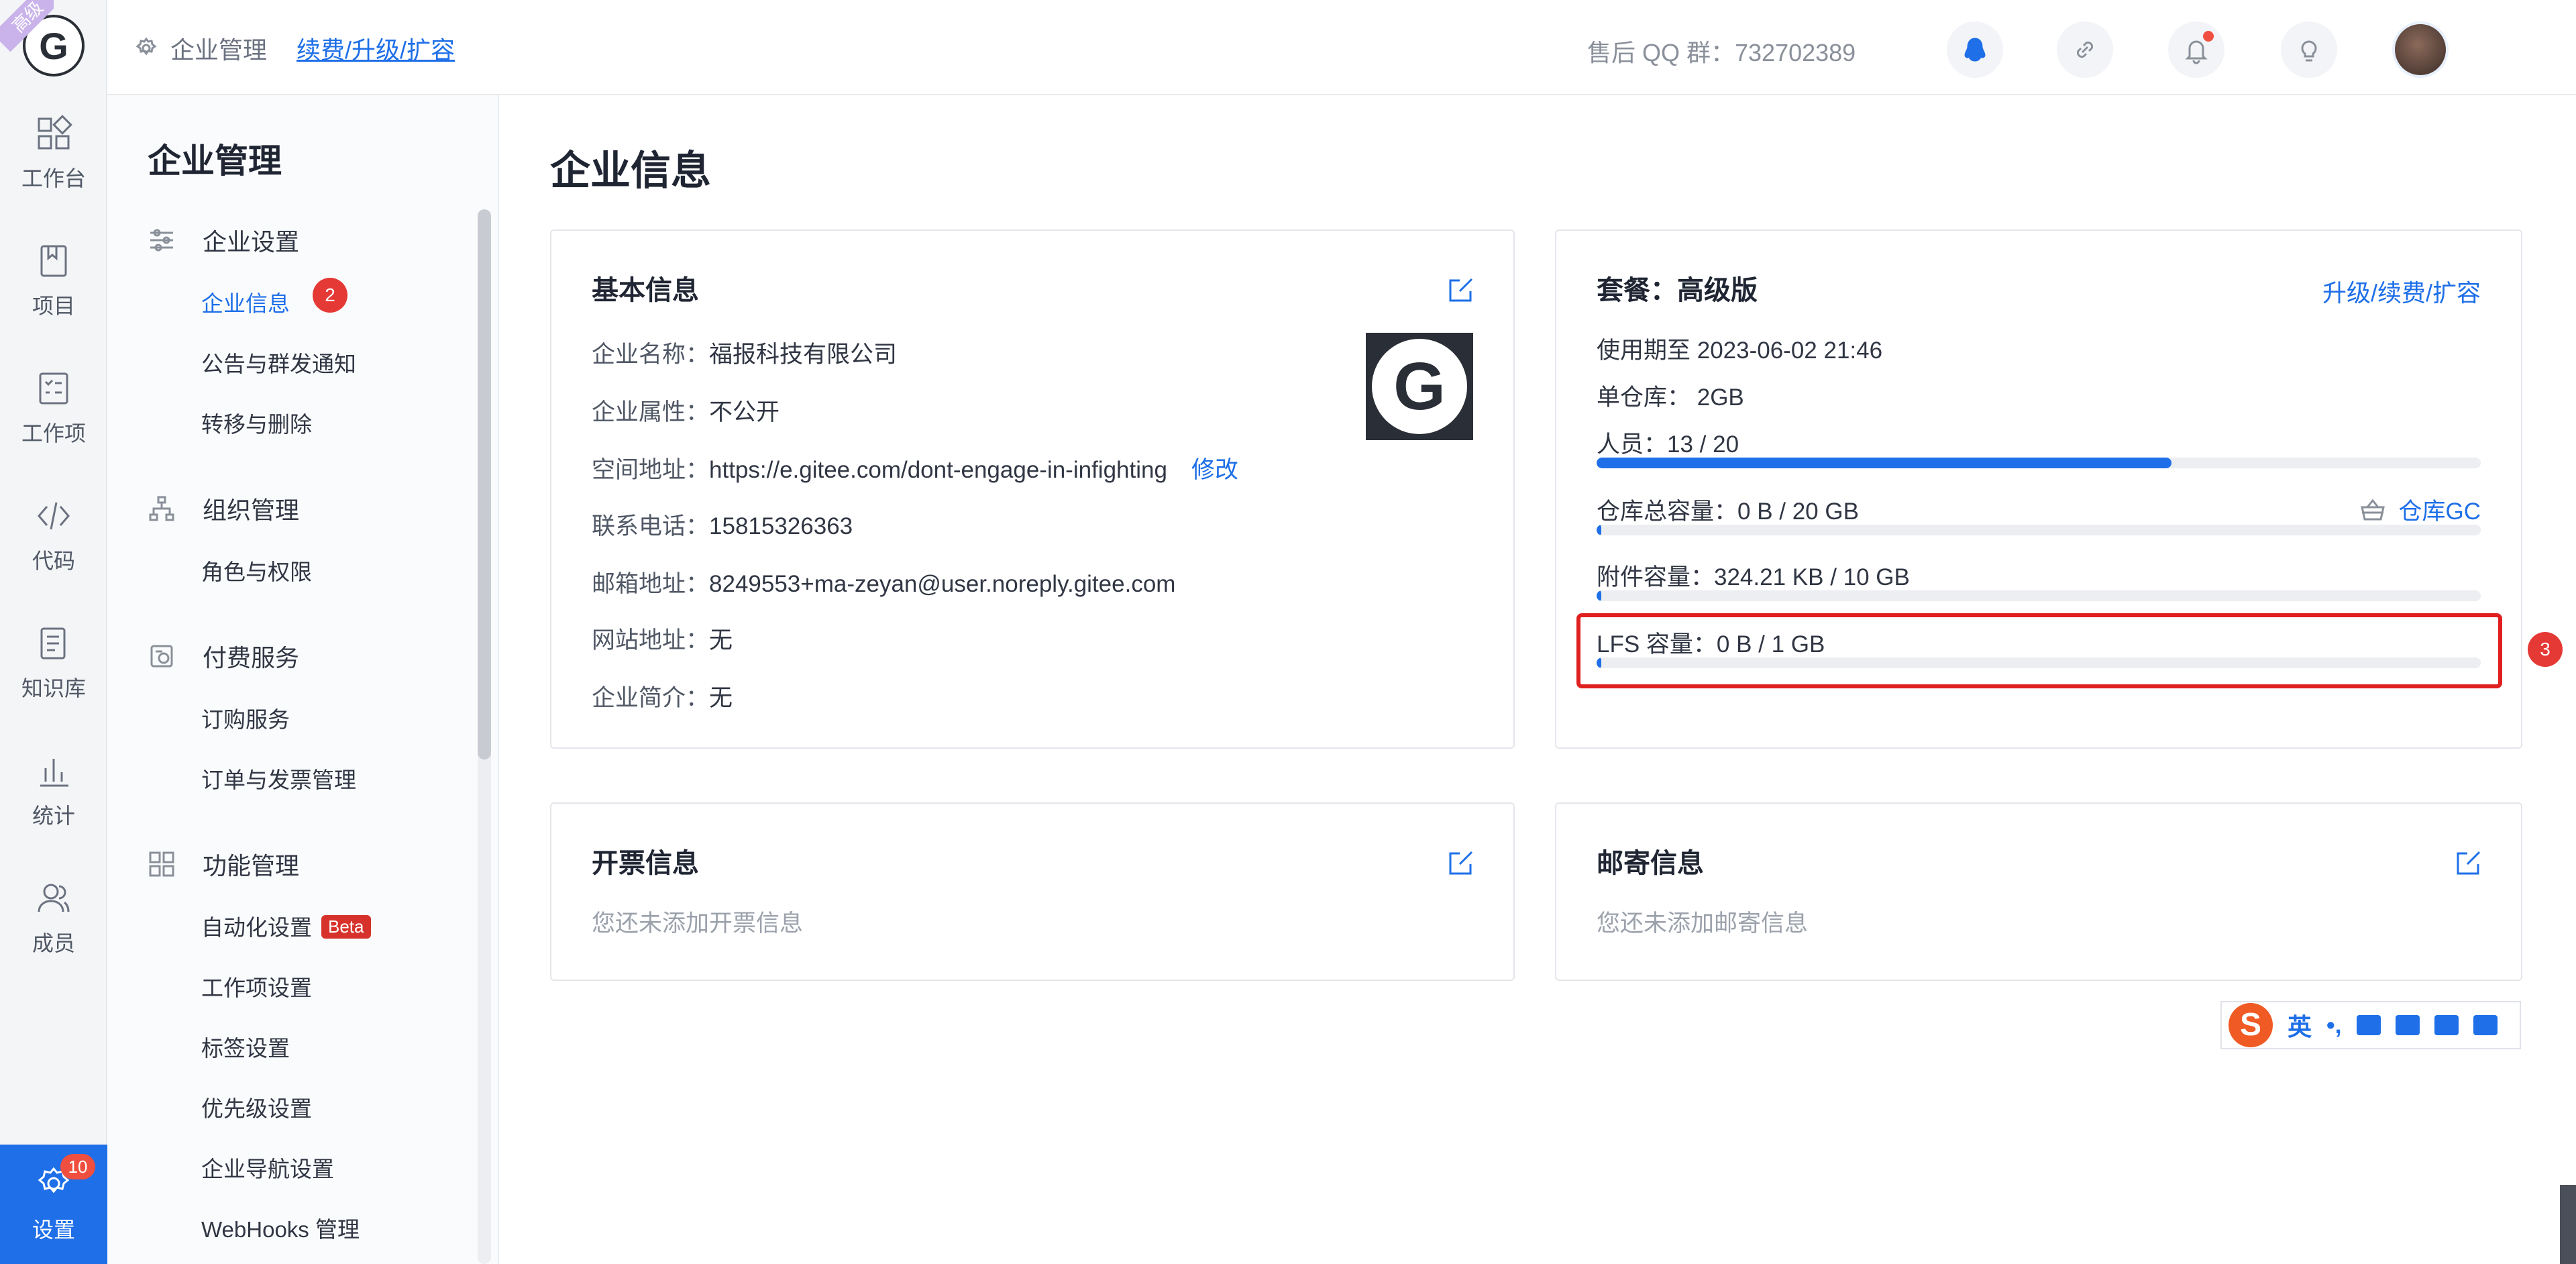 Image resolution: width=2576 pixels, height=1264 pixels. What do you see at coordinates (2038, 891) in the screenshot?
I see `mailing-info-card: 邮寄信息 您还未添加邮寄信息` at bounding box center [2038, 891].